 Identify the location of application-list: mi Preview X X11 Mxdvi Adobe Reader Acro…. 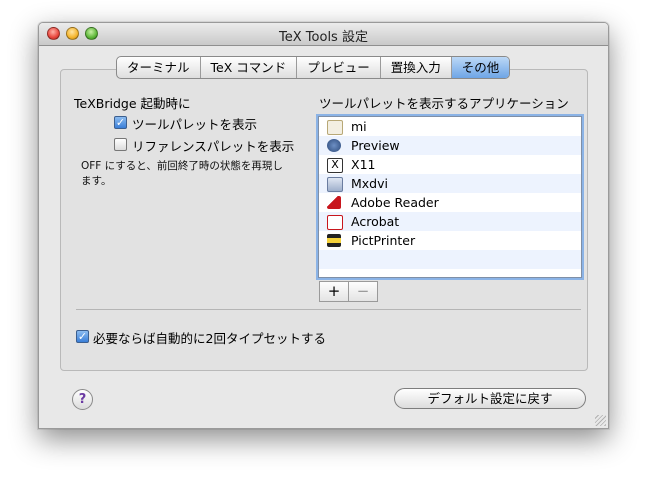
(450, 197).